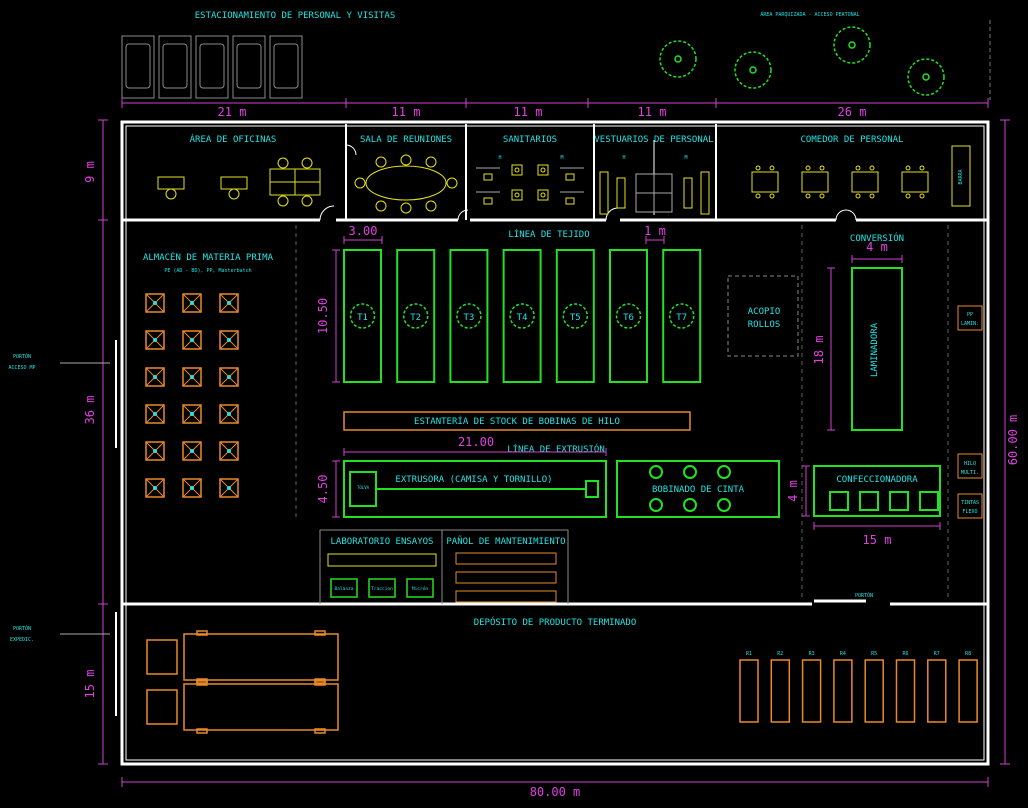  I want to click on toilets-men-label: H, so click(499, 158).